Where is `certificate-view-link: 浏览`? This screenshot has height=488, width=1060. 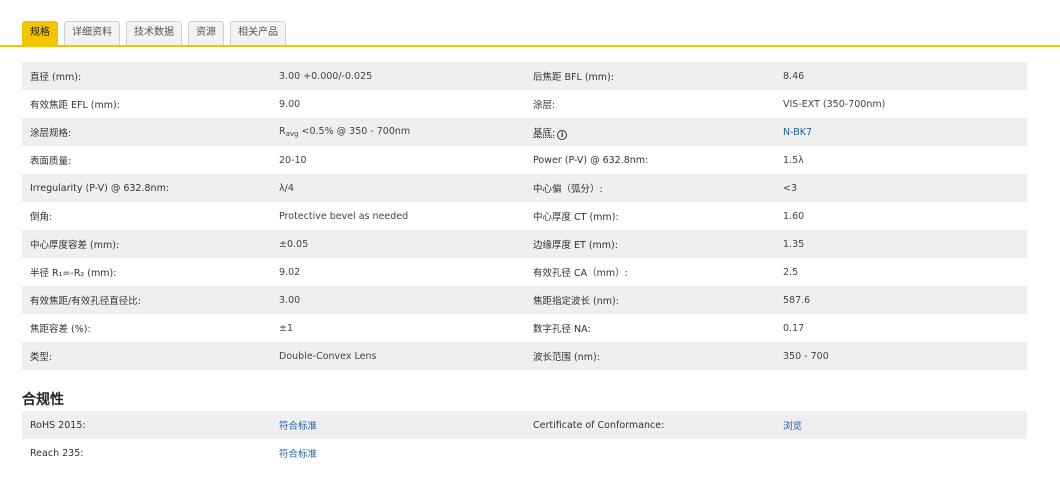
certificate-view-link: 浏览 is located at coordinates (792, 426).